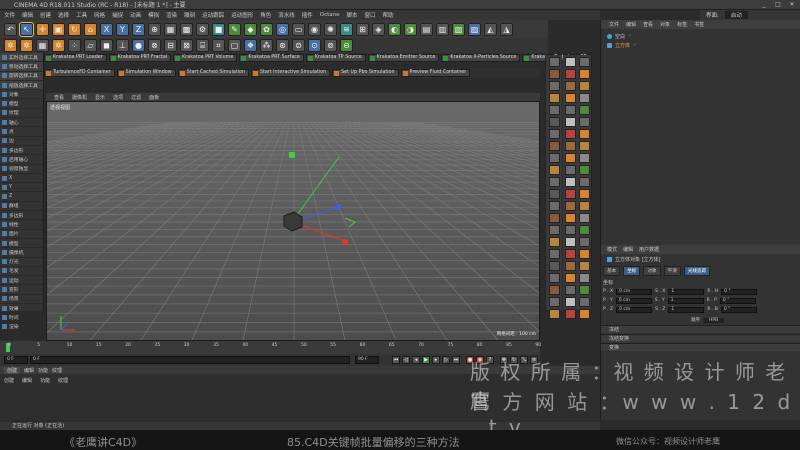  What do you see at coordinates (12, 370) in the screenshot?
I see `material-tab: 创建` at bounding box center [12, 370].